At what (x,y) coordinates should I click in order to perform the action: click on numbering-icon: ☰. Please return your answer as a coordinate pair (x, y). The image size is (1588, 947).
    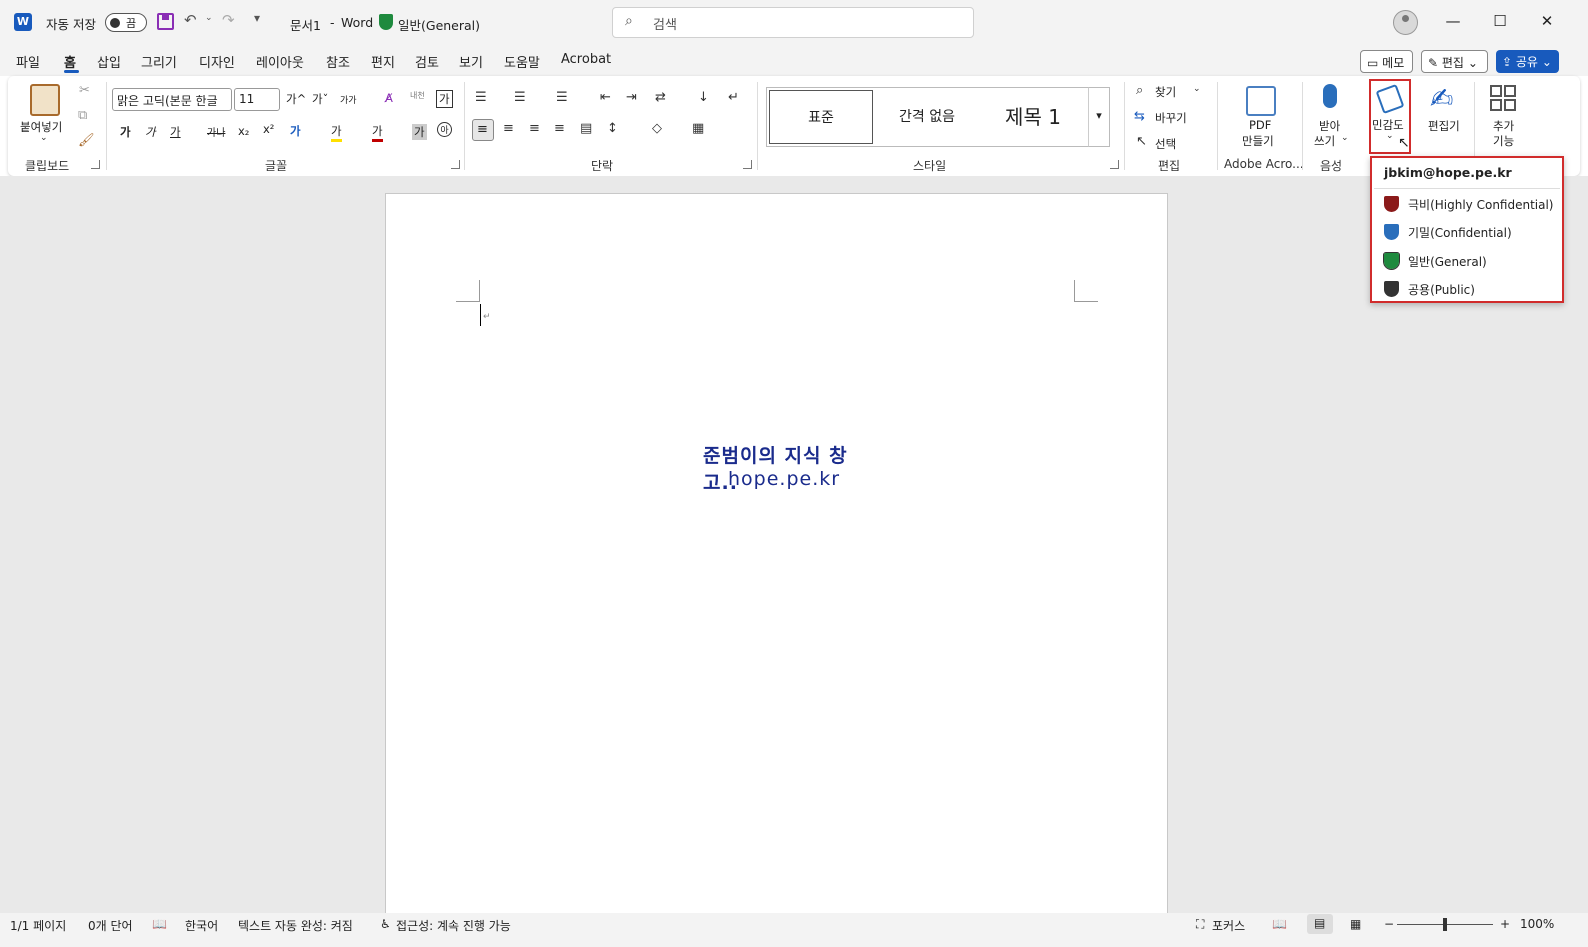
    Looking at the image, I should click on (520, 97).